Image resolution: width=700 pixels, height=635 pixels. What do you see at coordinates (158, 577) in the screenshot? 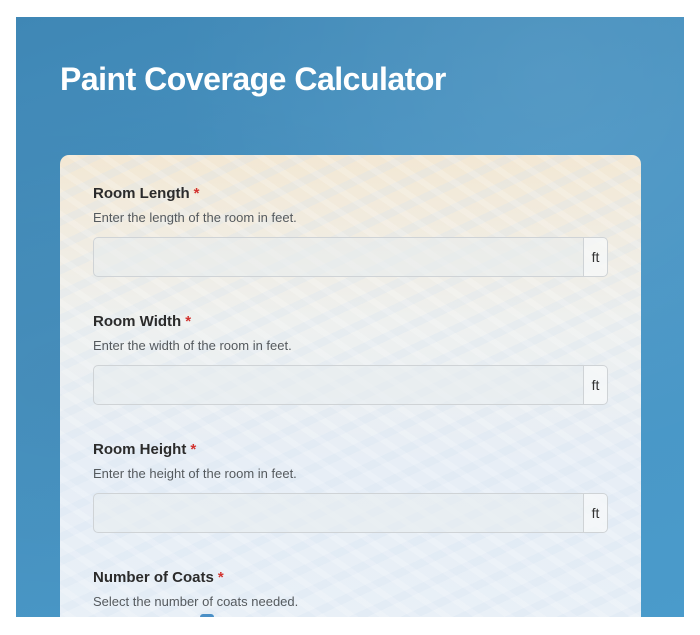
I see `coats-label: Number of Coats *` at bounding box center [158, 577].